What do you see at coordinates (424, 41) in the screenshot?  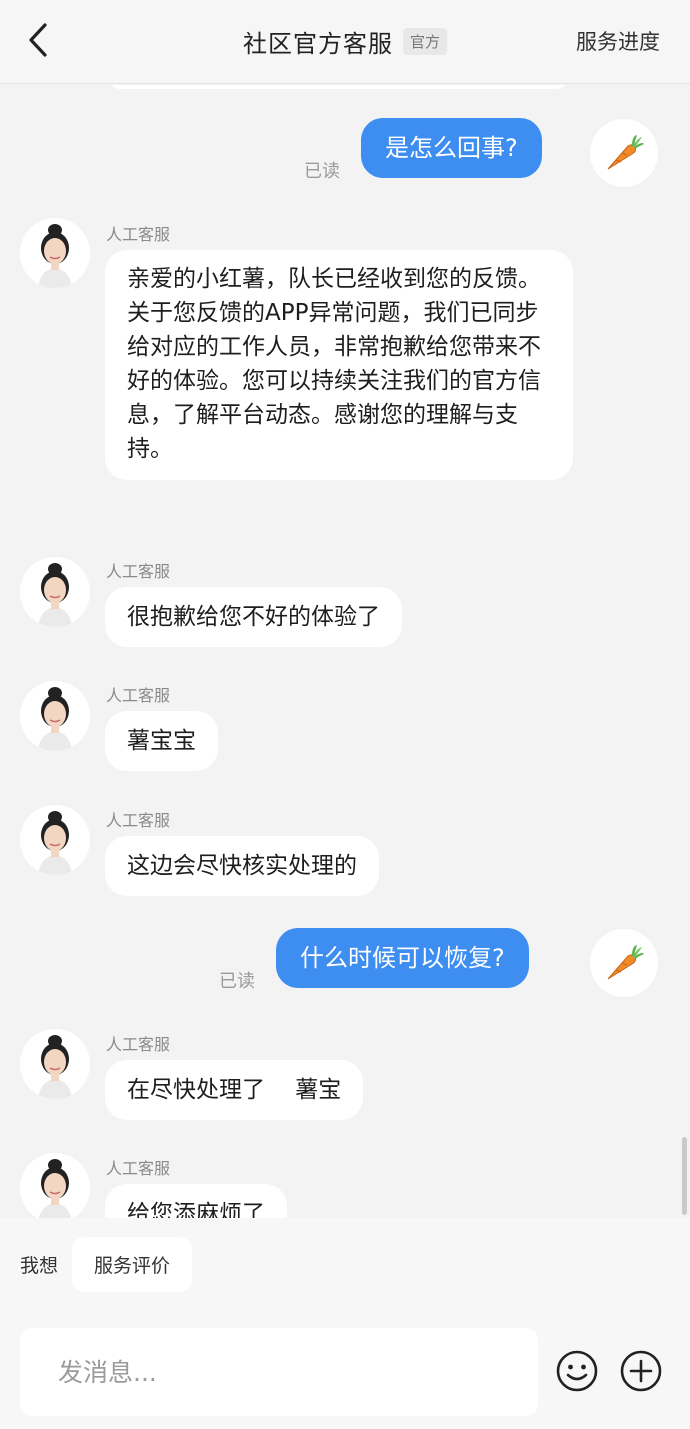 I see `official-badge: 官方` at bounding box center [424, 41].